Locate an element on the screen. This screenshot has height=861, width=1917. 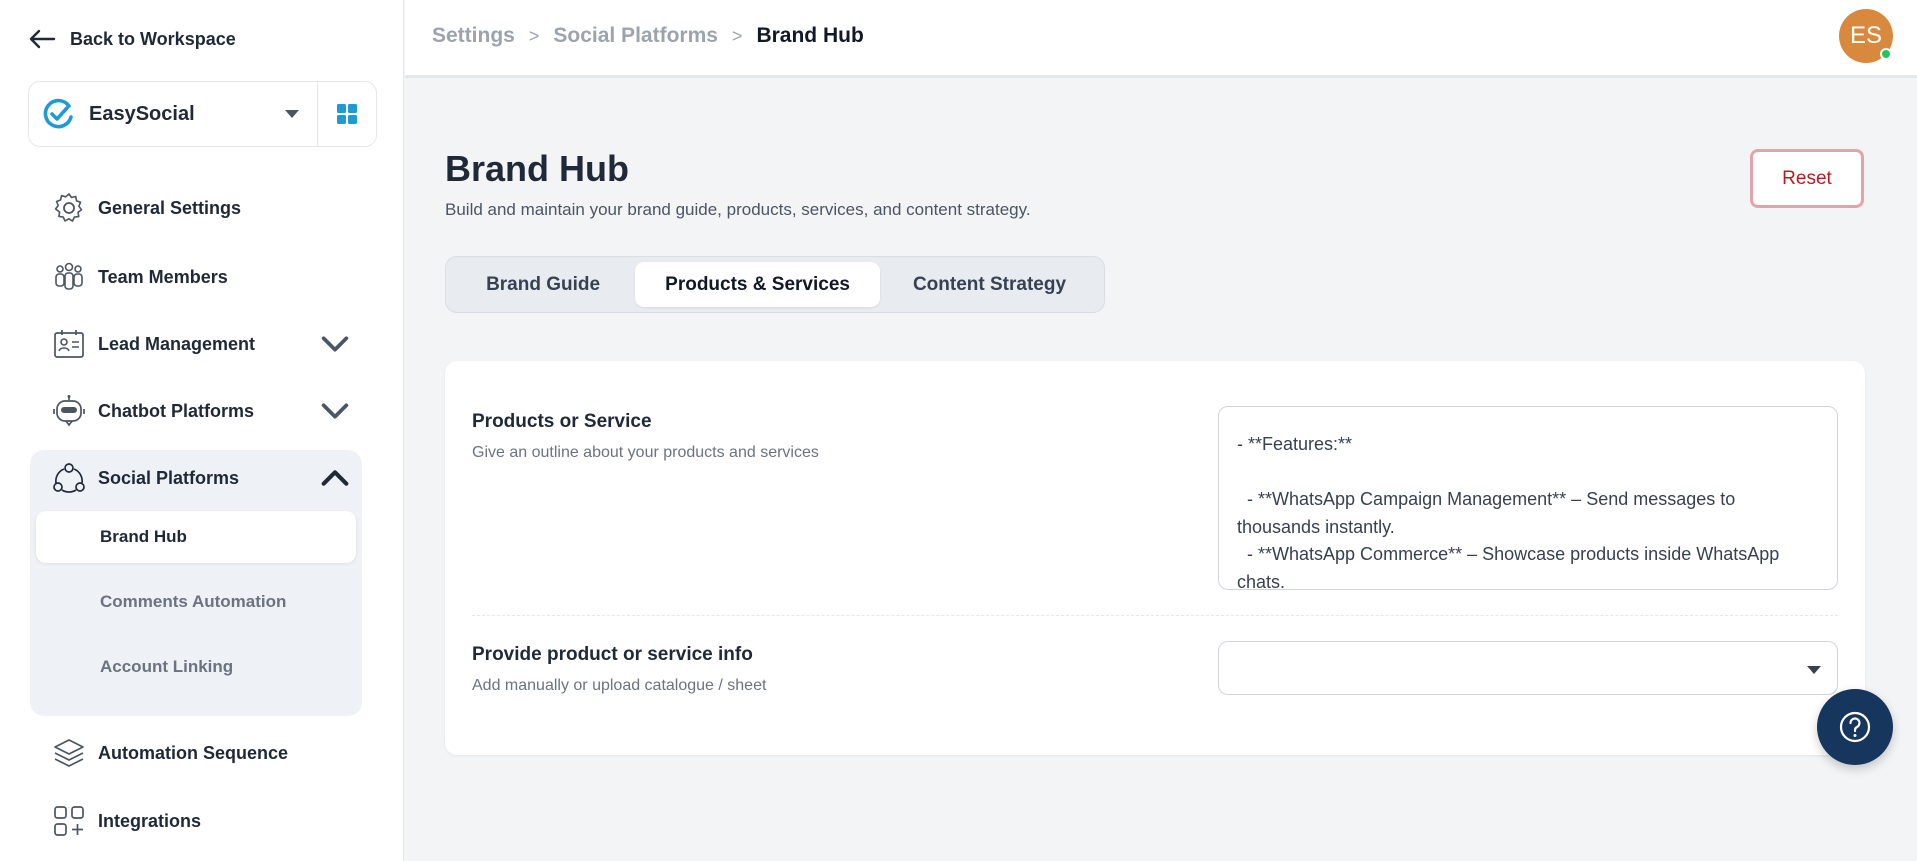
breadcrumb-brand-hub: Brand Hub is located at coordinates (810, 35).